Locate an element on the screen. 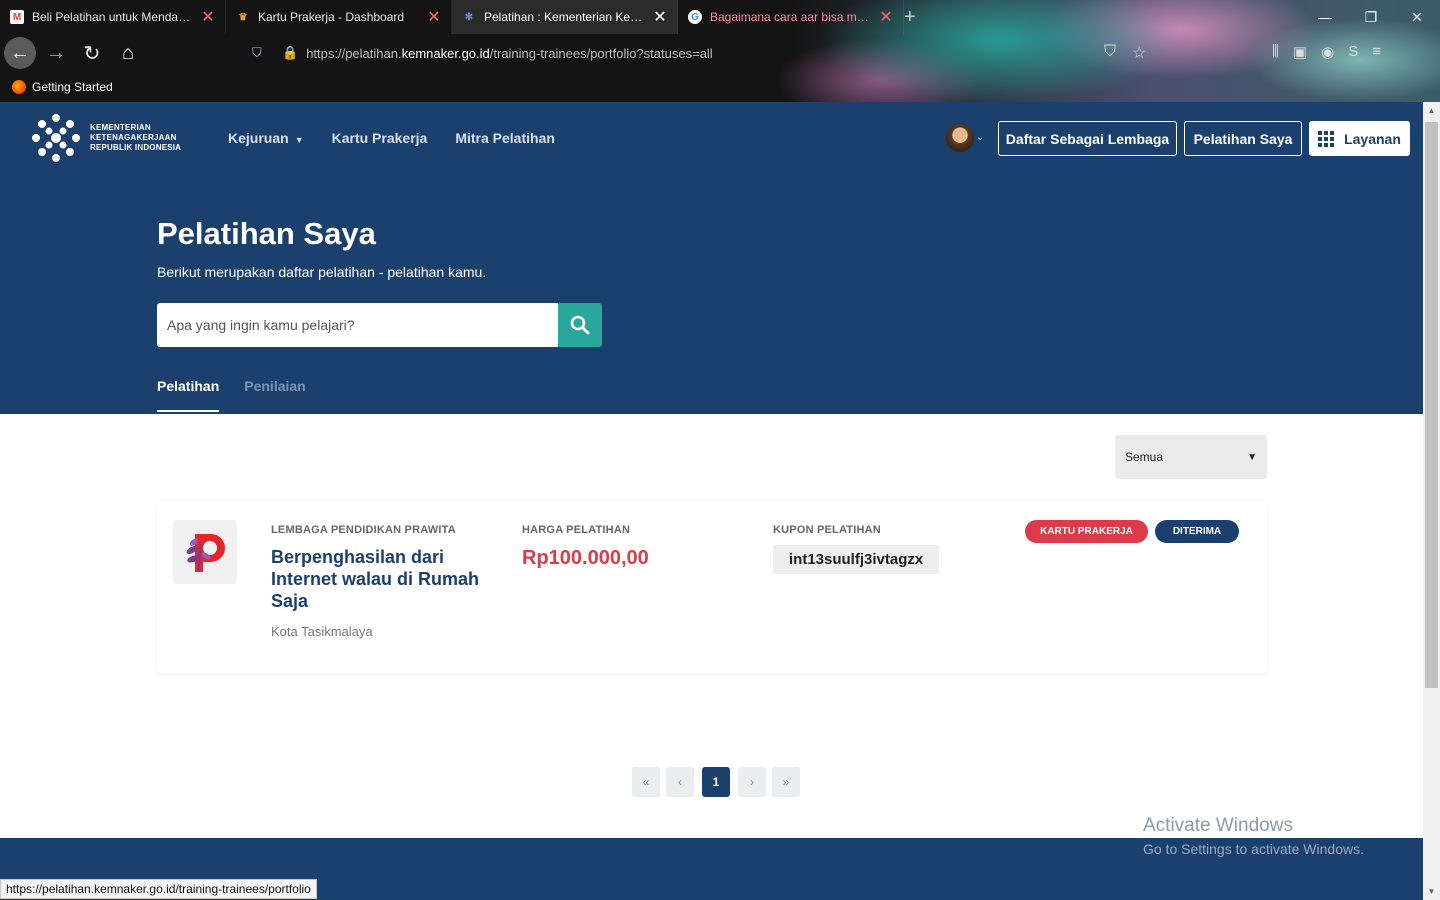  scrollbar-thumb is located at coordinates (1431, 405).